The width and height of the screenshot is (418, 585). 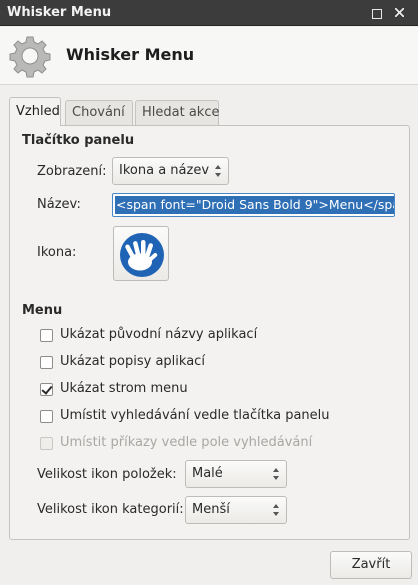 What do you see at coordinates (371, 565) in the screenshot?
I see `close-button: Zavřít` at bounding box center [371, 565].